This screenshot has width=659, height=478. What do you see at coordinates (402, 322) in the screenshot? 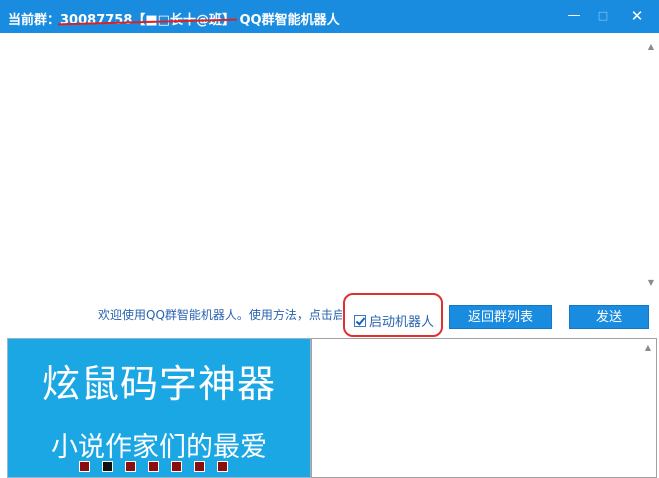
I see `start-robot-label: 启动机器人` at bounding box center [402, 322].